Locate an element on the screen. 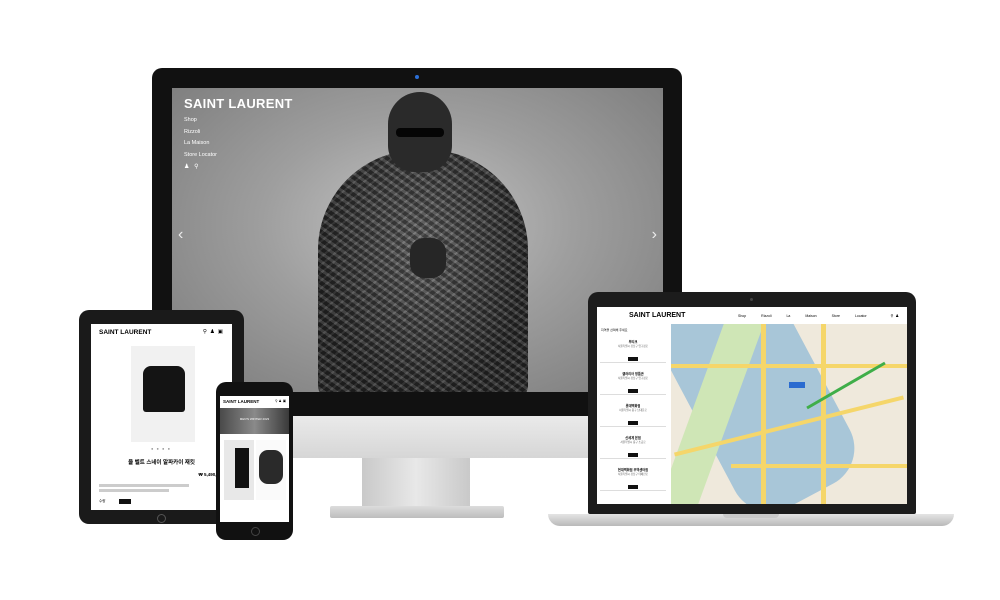 This screenshot has height=600, width=1000. phone-header-icons: ⚲♟▣ is located at coordinates (281, 401).